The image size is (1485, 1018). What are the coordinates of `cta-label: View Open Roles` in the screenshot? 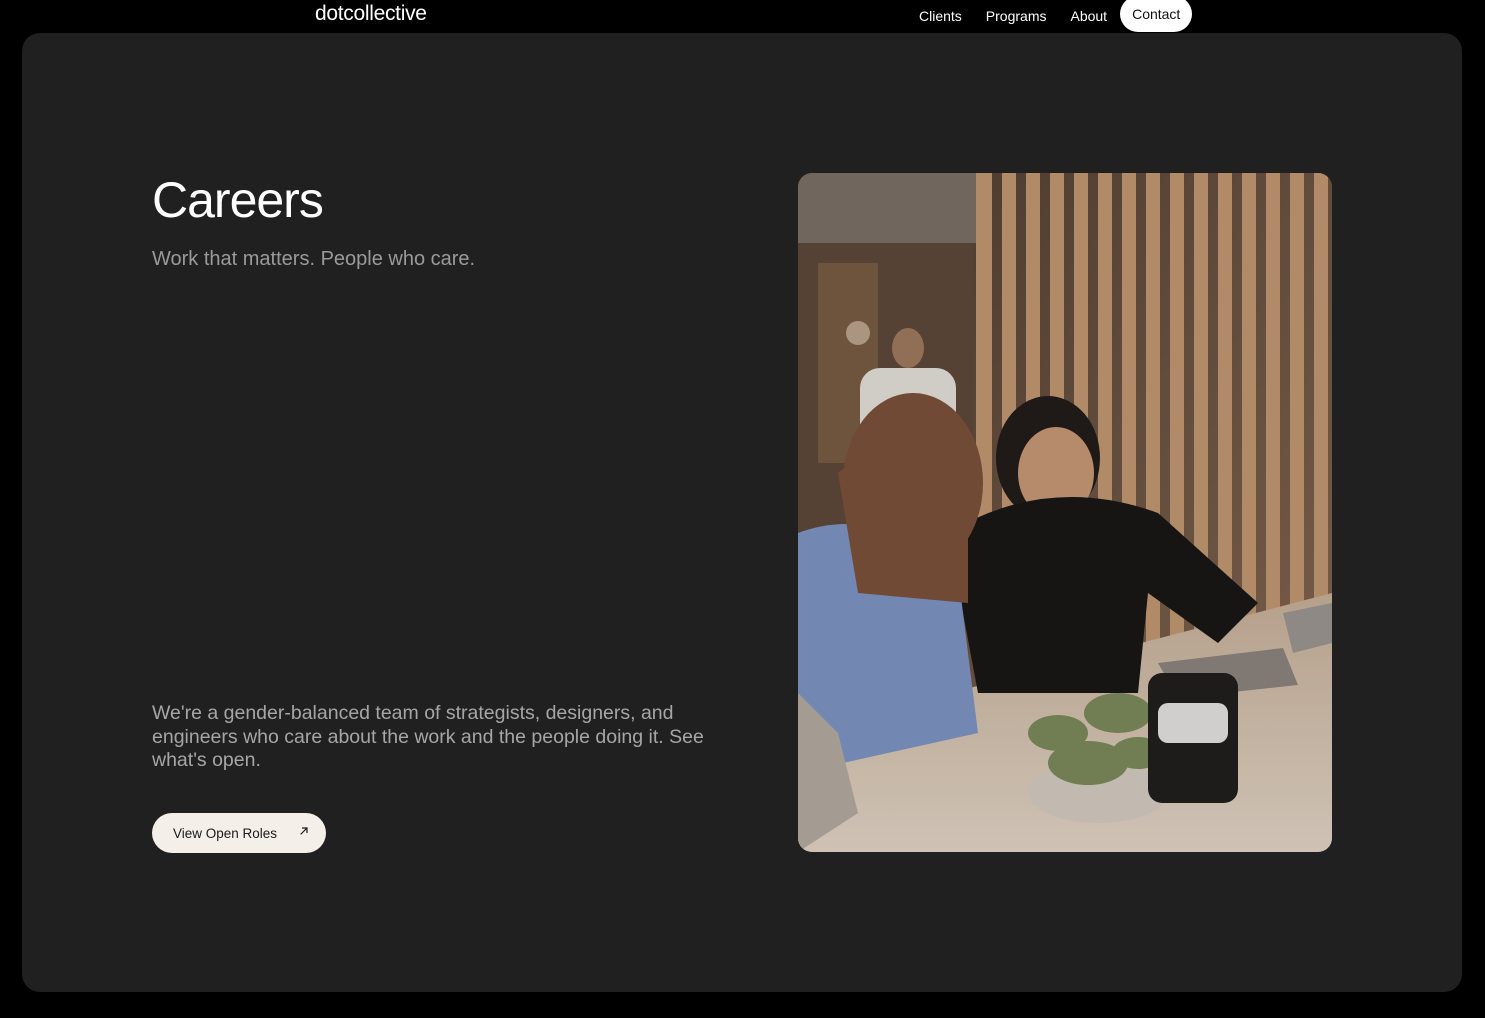 It's located at (225, 833).